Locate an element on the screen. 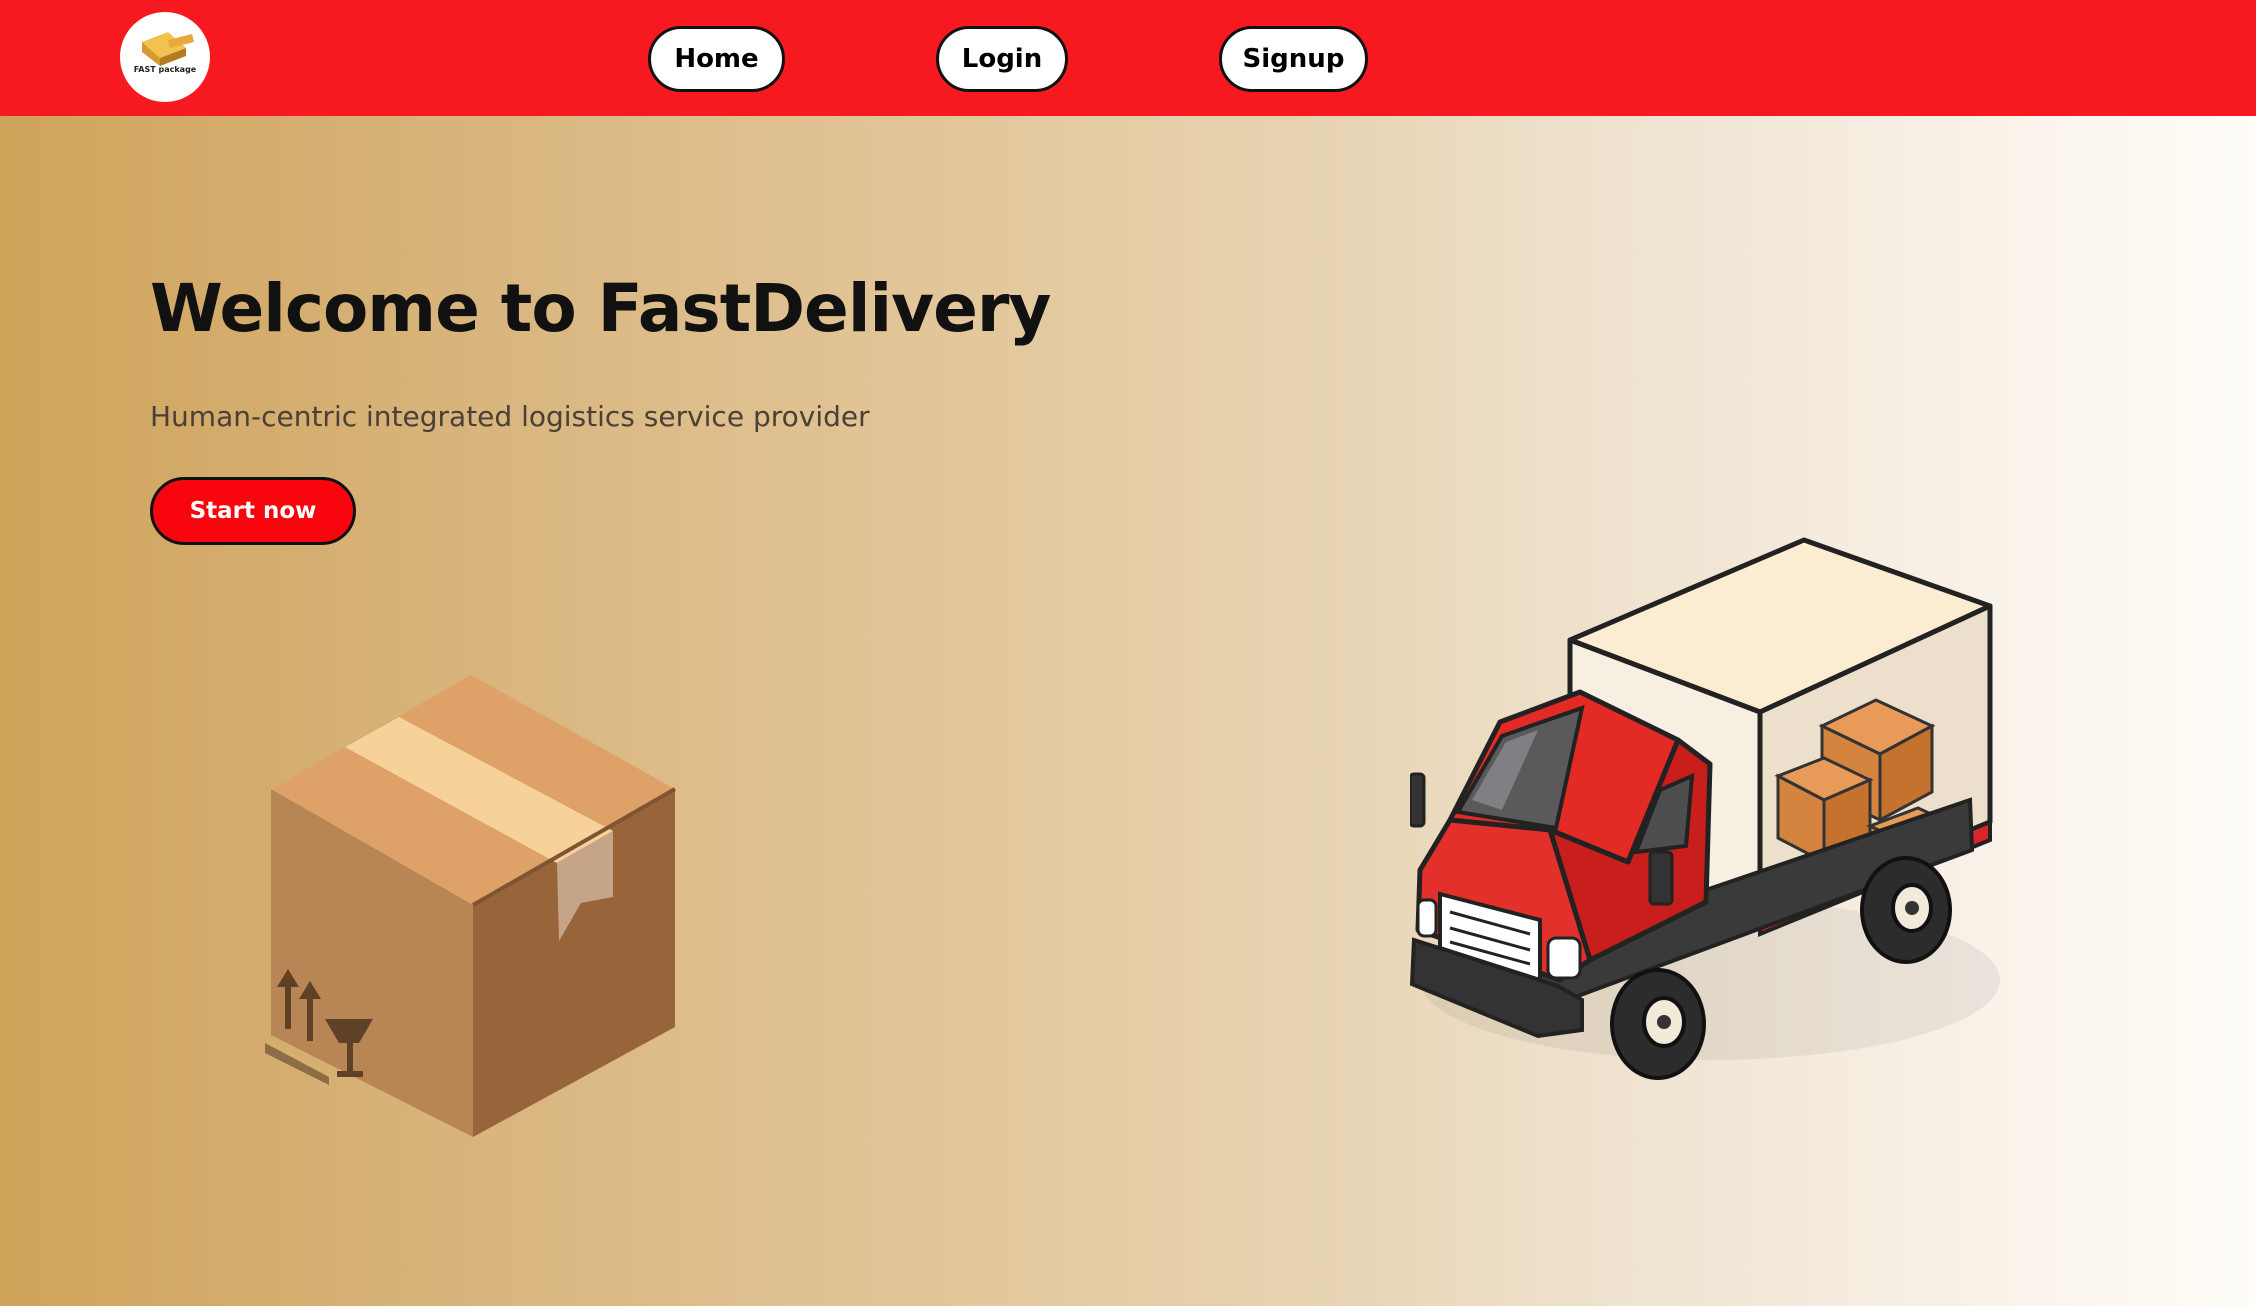 The image size is (2256, 1306). nav-home-button: Home is located at coordinates (716, 59).